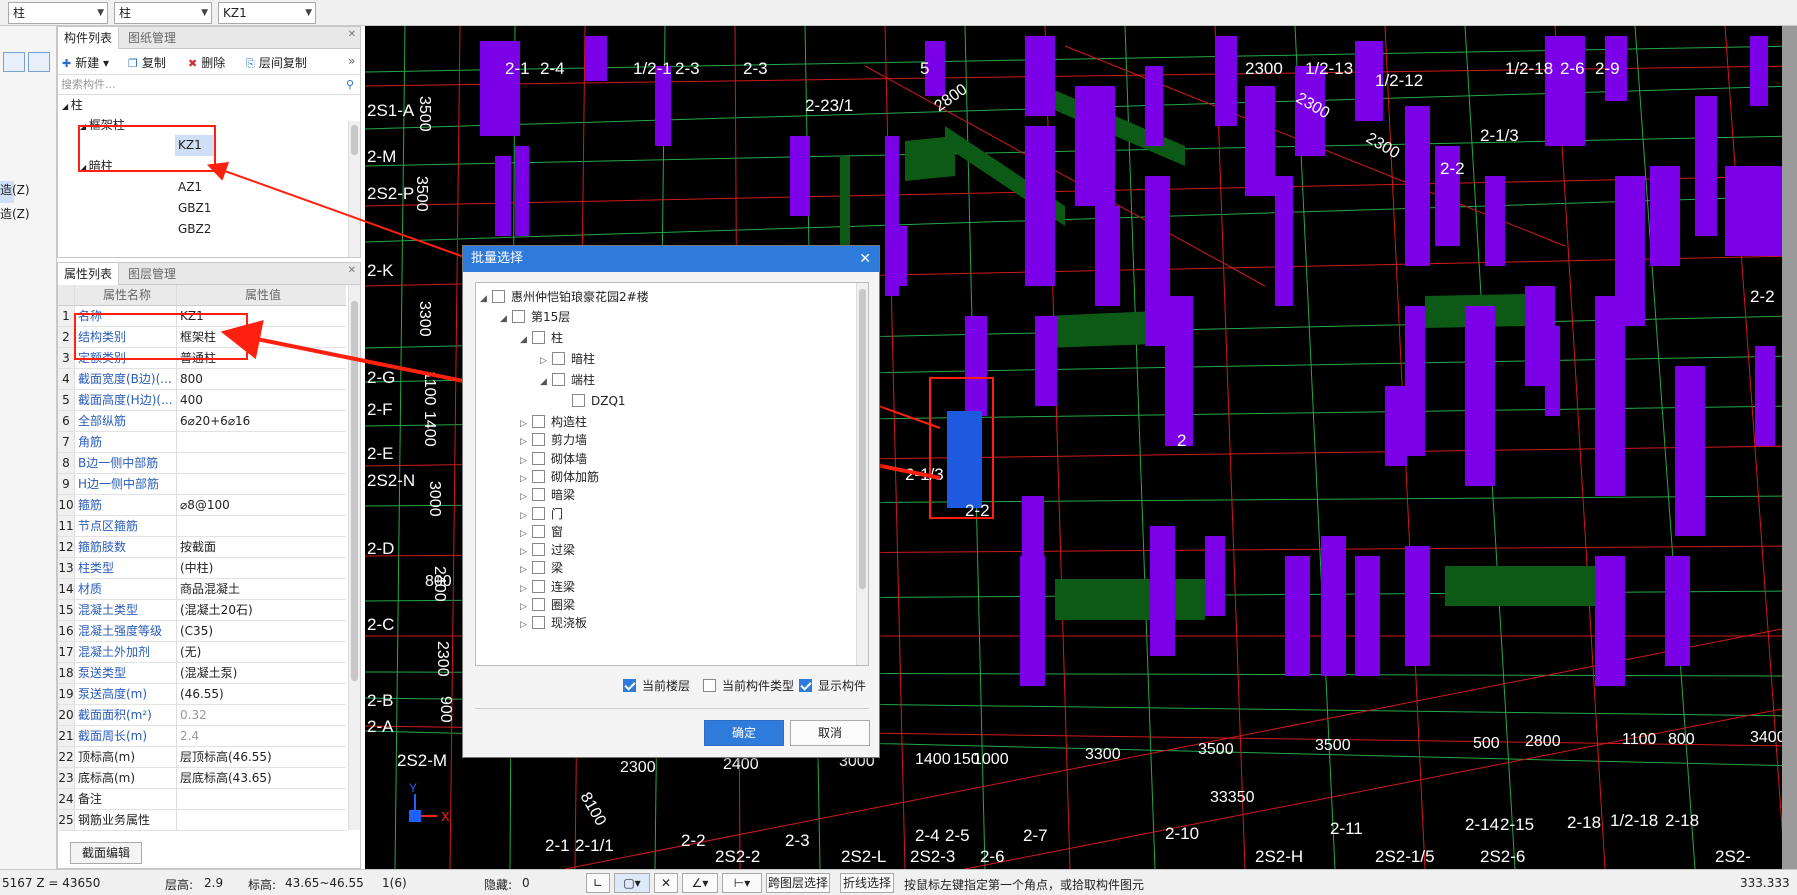 The width and height of the screenshot is (1797, 895). What do you see at coordinates (559, 477) in the screenshot?
I see `dialog-node-category: ▷ 砌体加筋` at bounding box center [559, 477].